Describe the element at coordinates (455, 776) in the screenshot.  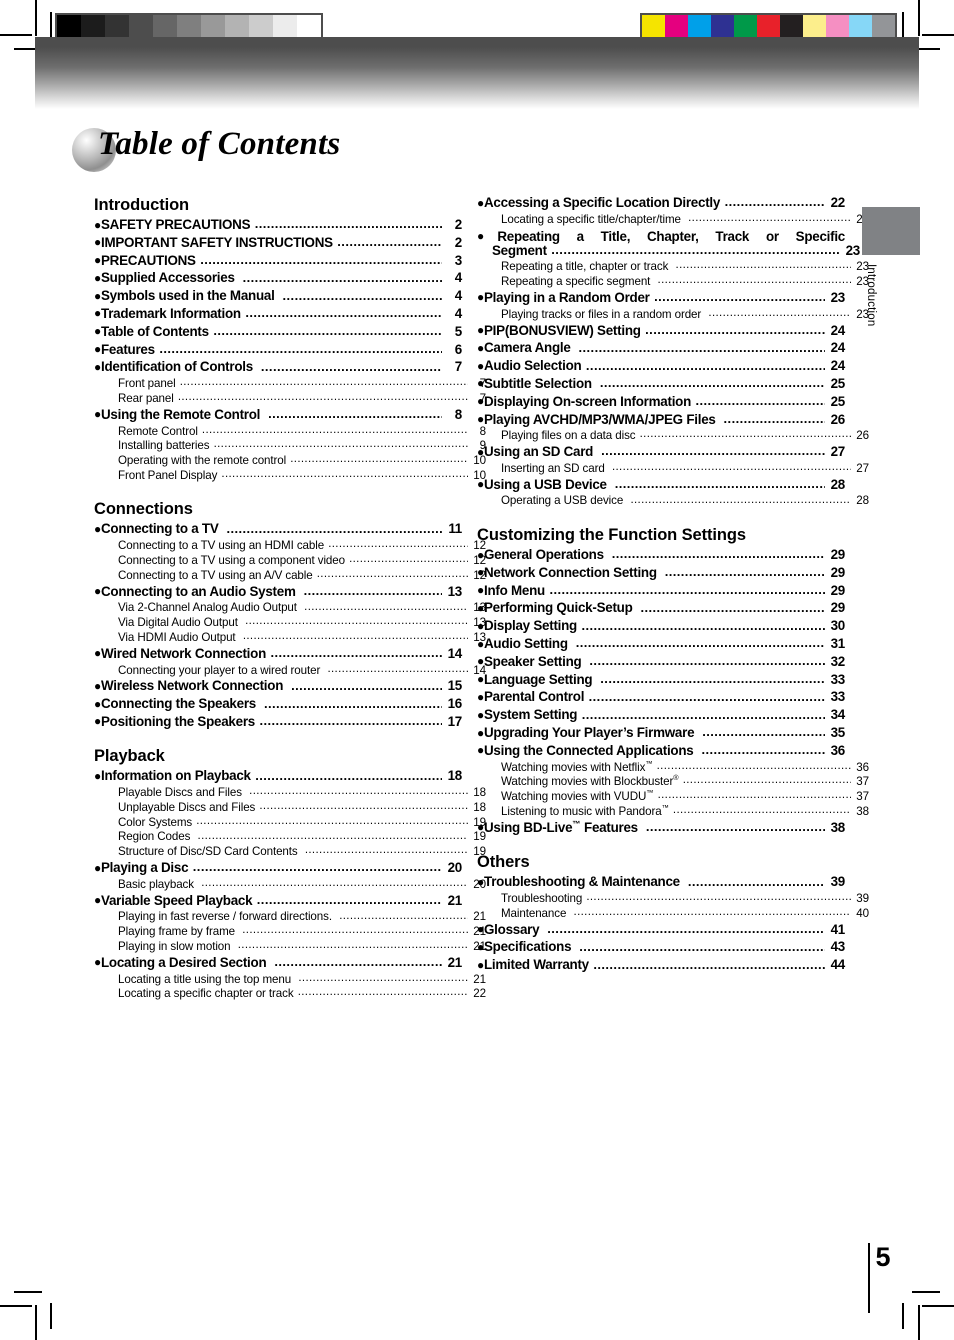
I see `toc-entry-page: 18` at that location.